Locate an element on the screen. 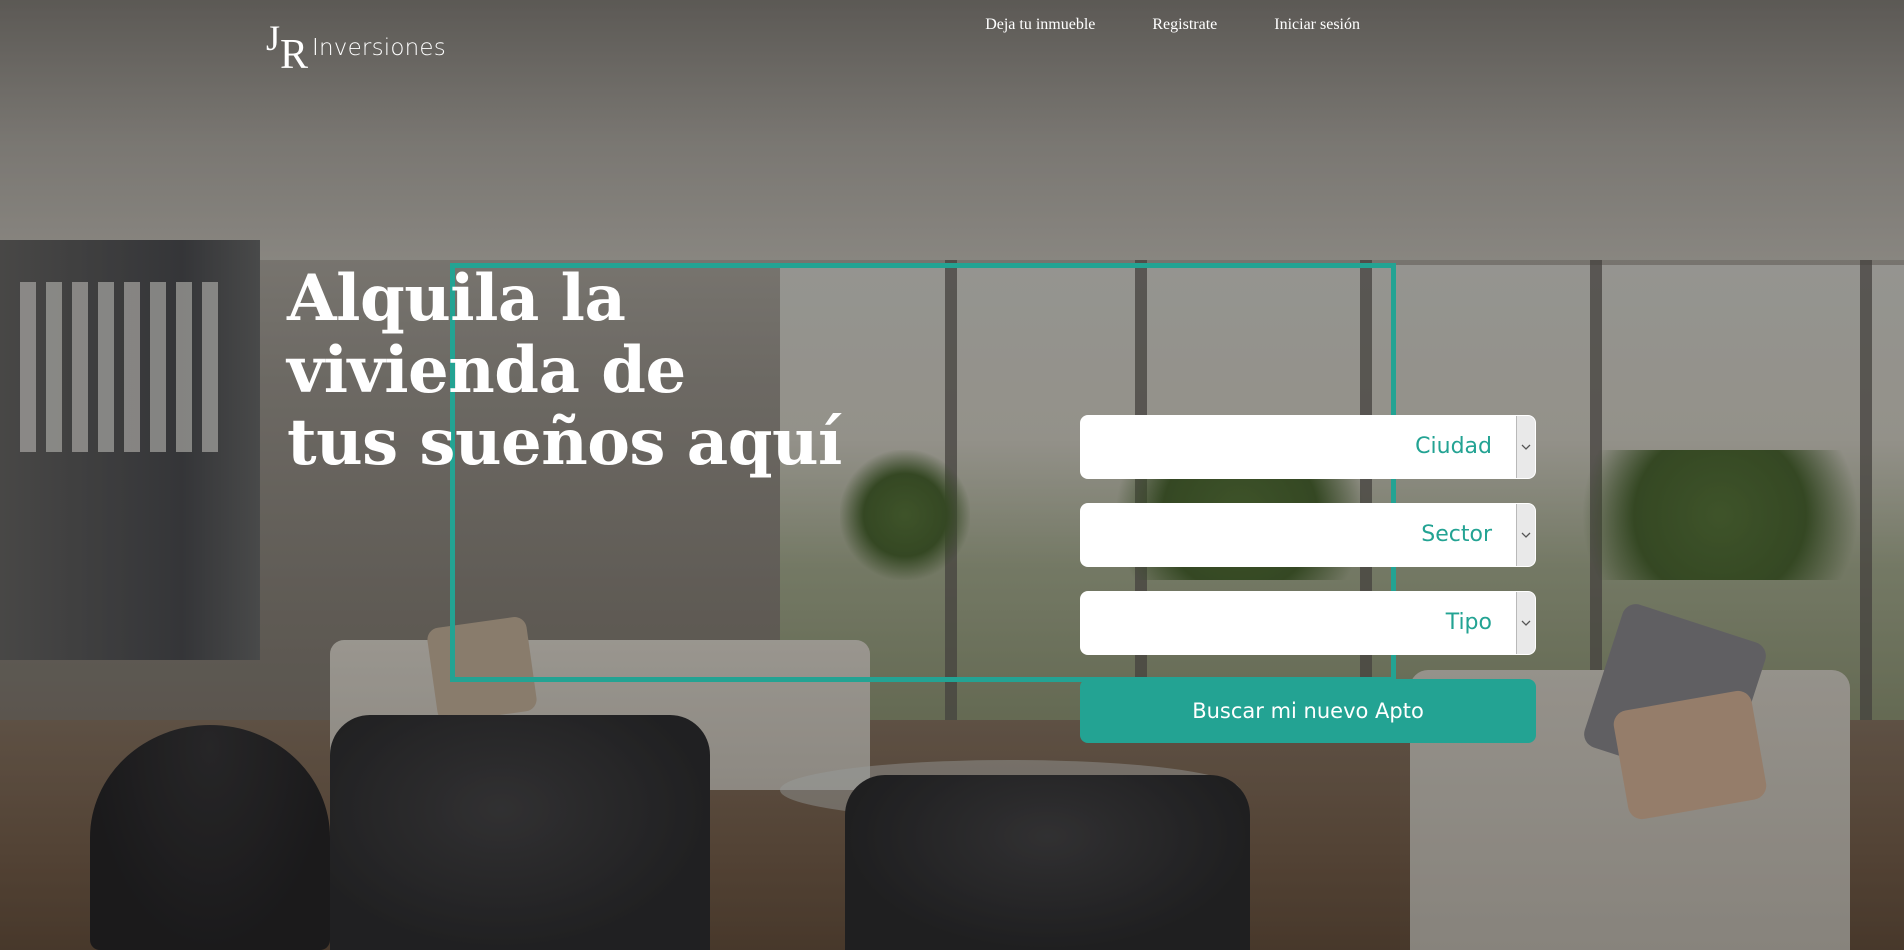  hero-headline-line: vivienda de is located at coordinates (486, 370).